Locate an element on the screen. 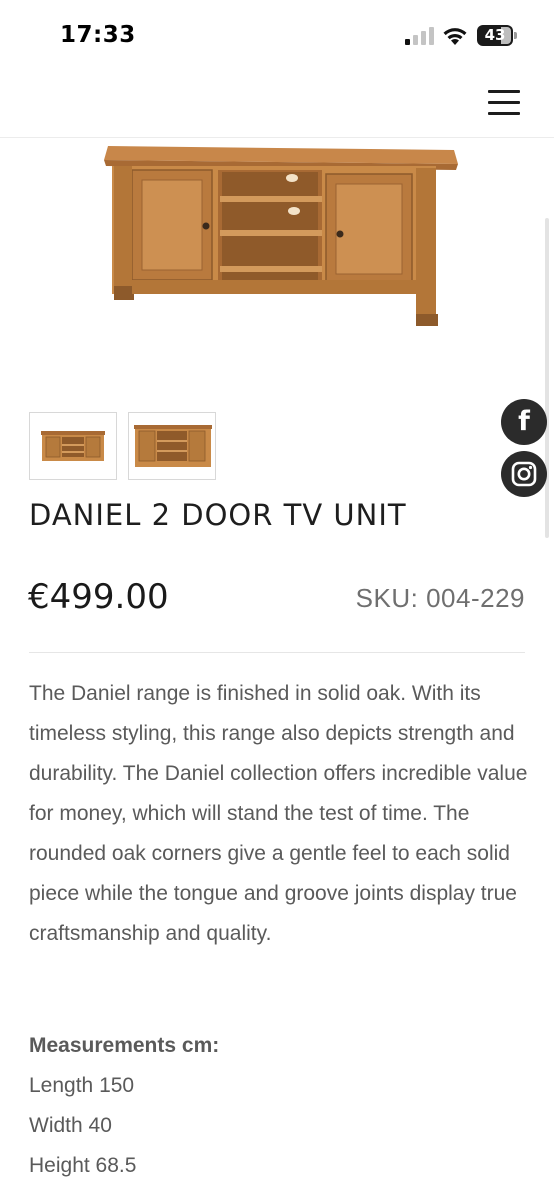 Image resolution: width=554 pixels, height=1200 pixels. divider is located at coordinates (277, 652).